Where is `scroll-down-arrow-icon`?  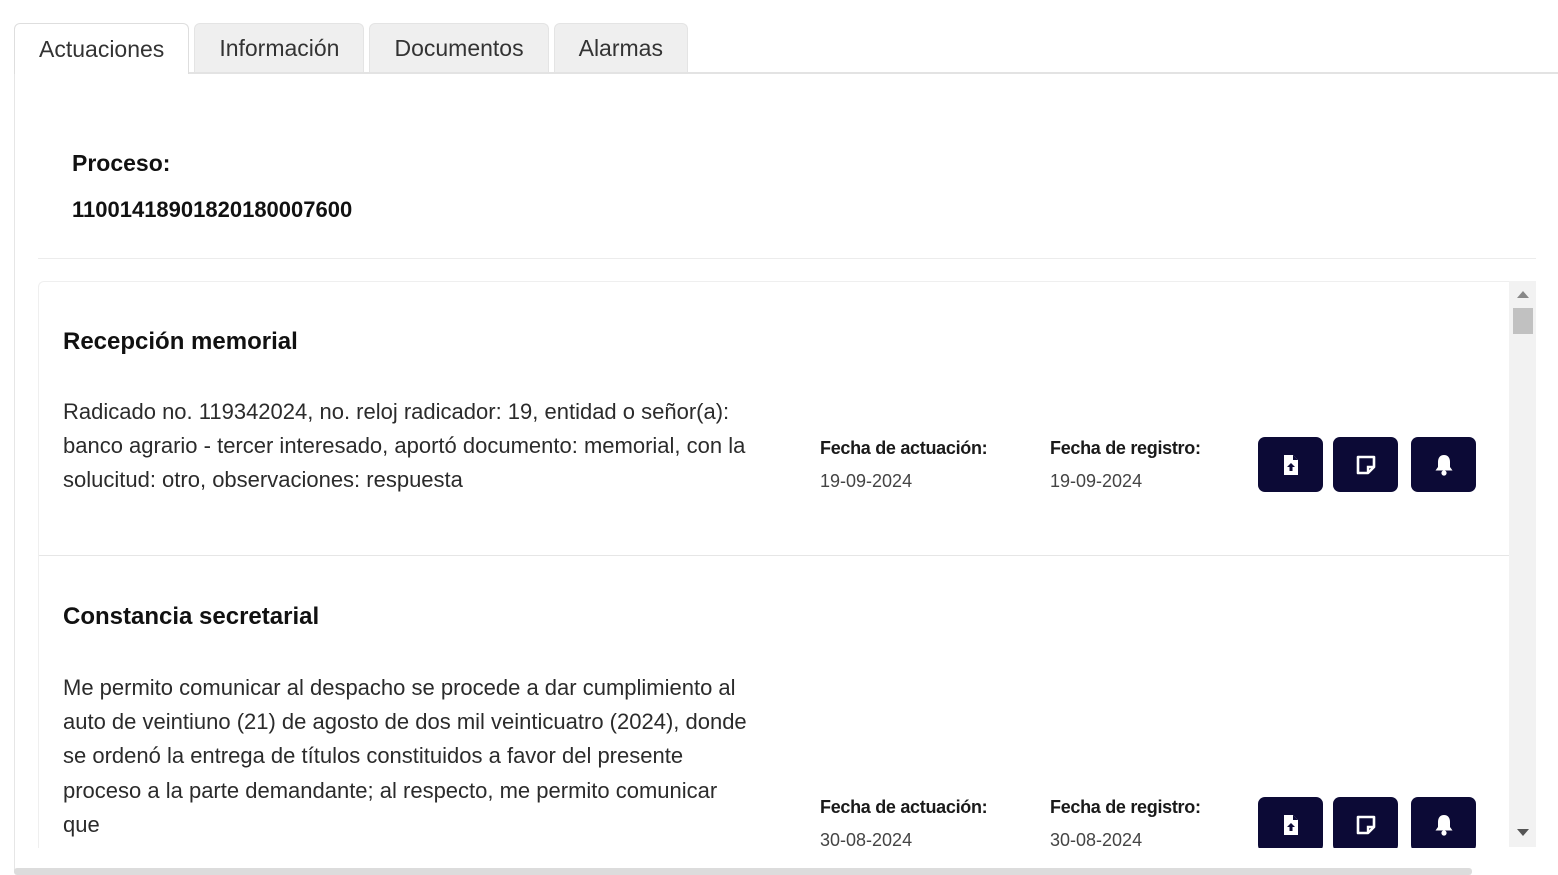 scroll-down-arrow-icon is located at coordinates (1523, 832).